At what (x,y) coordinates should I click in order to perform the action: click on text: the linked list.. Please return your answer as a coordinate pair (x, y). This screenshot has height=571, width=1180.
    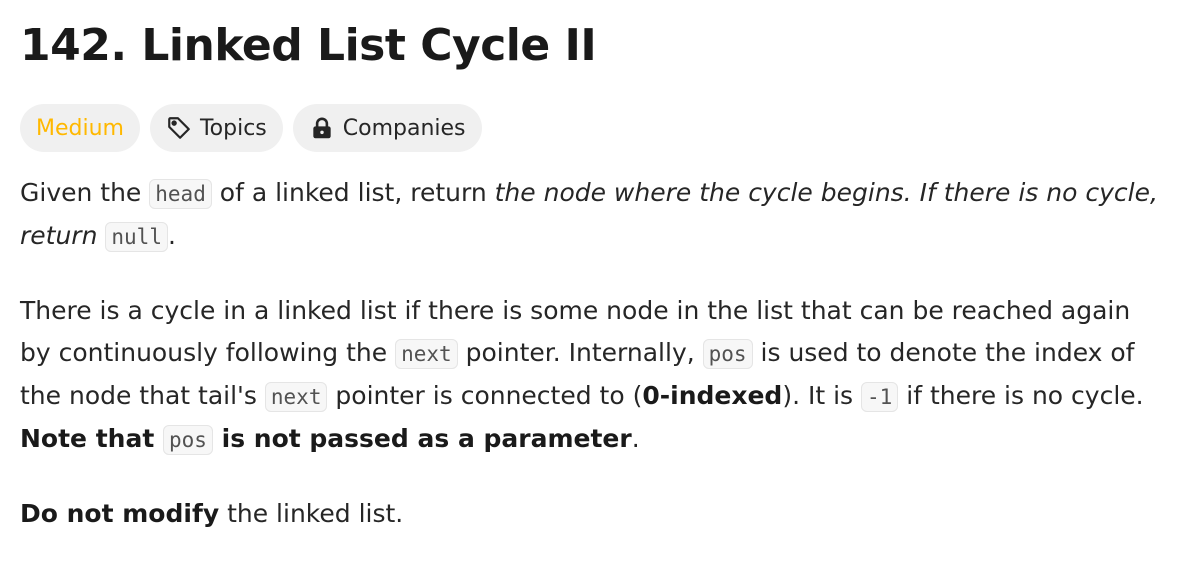
    Looking at the image, I should click on (311, 513).